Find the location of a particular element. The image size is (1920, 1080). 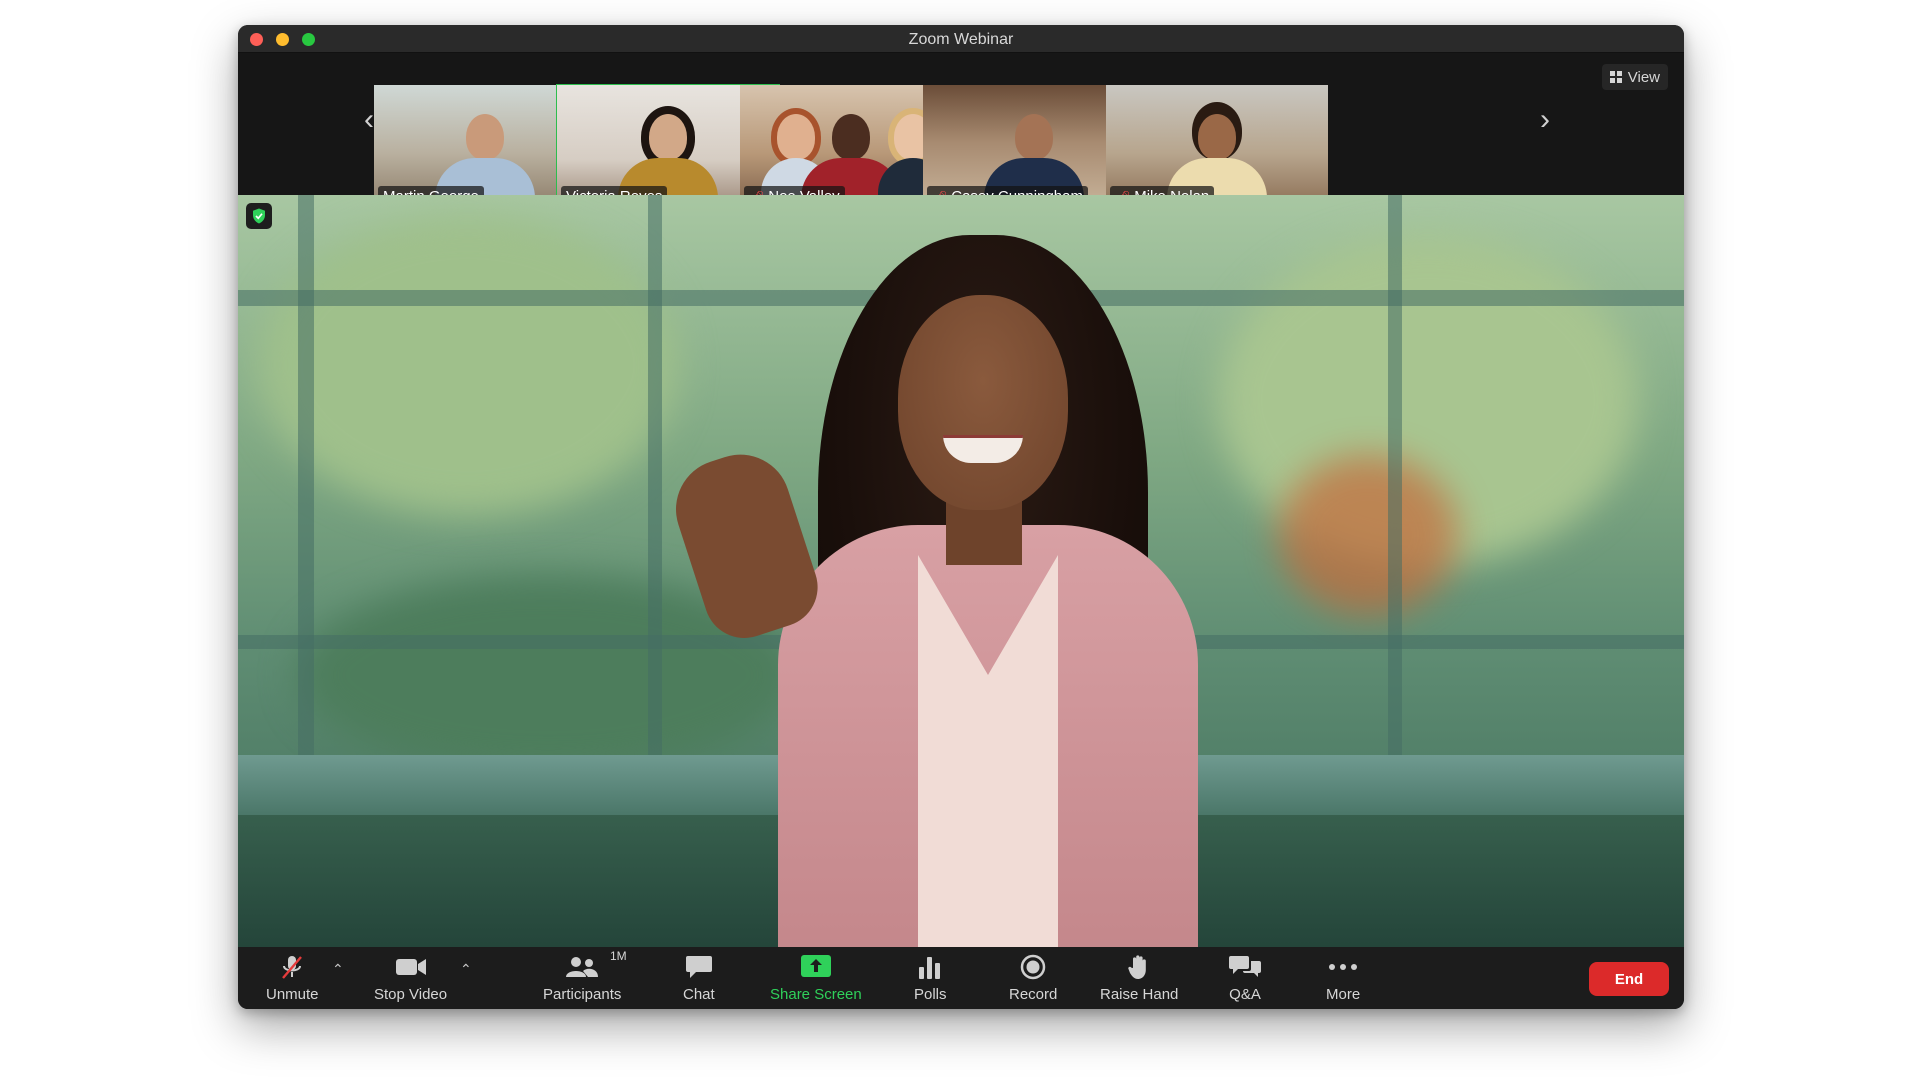

participants-label: Participants is located at coordinates (582, 994).